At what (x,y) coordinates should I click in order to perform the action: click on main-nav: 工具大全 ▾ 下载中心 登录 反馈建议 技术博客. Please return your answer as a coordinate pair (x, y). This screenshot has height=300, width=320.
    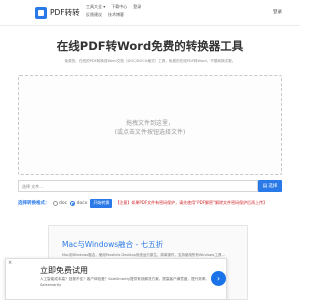
    Looking at the image, I should click on (113, 11).